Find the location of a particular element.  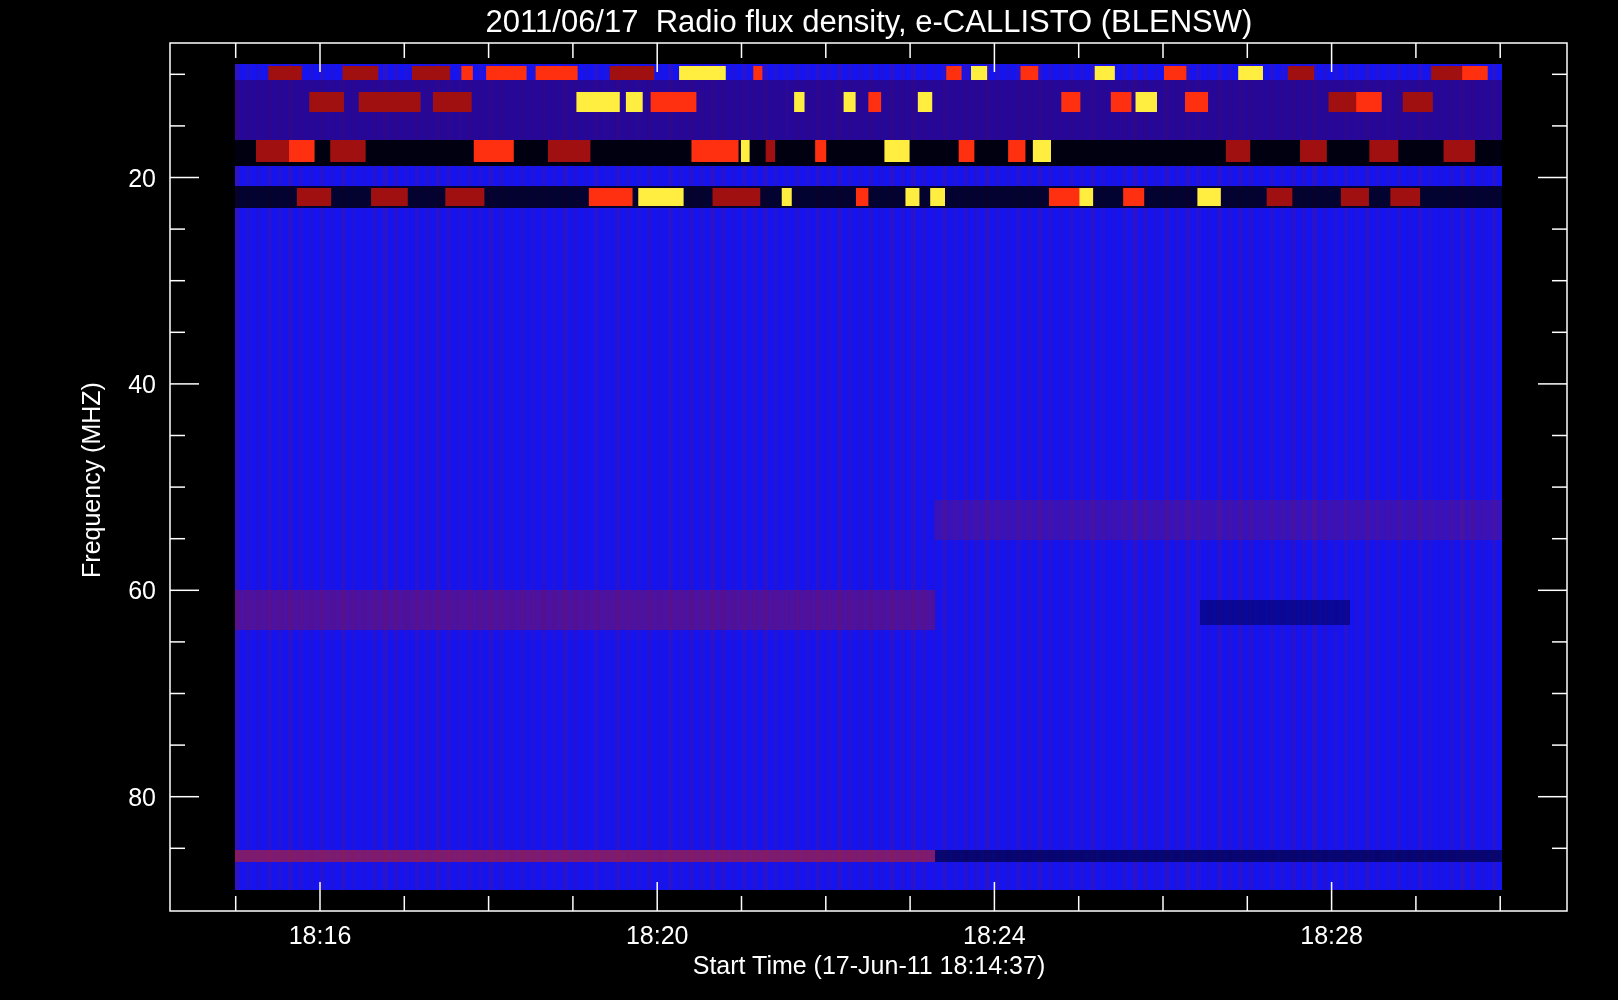

y-tick-label: 80 is located at coordinates (142, 796).